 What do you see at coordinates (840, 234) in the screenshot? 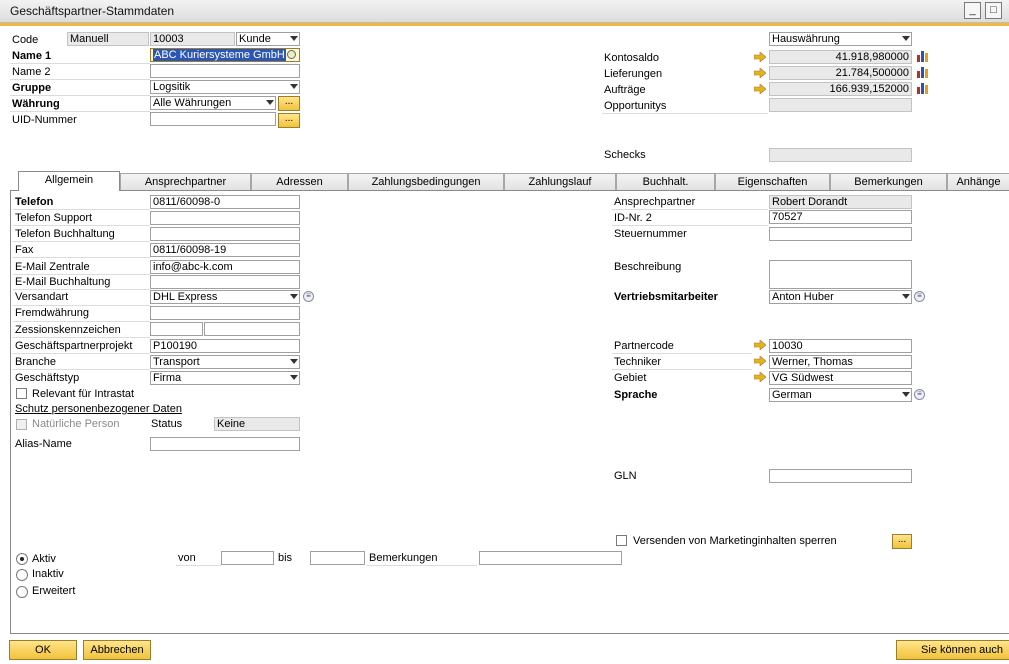
I see `steuernummer-field` at bounding box center [840, 234].